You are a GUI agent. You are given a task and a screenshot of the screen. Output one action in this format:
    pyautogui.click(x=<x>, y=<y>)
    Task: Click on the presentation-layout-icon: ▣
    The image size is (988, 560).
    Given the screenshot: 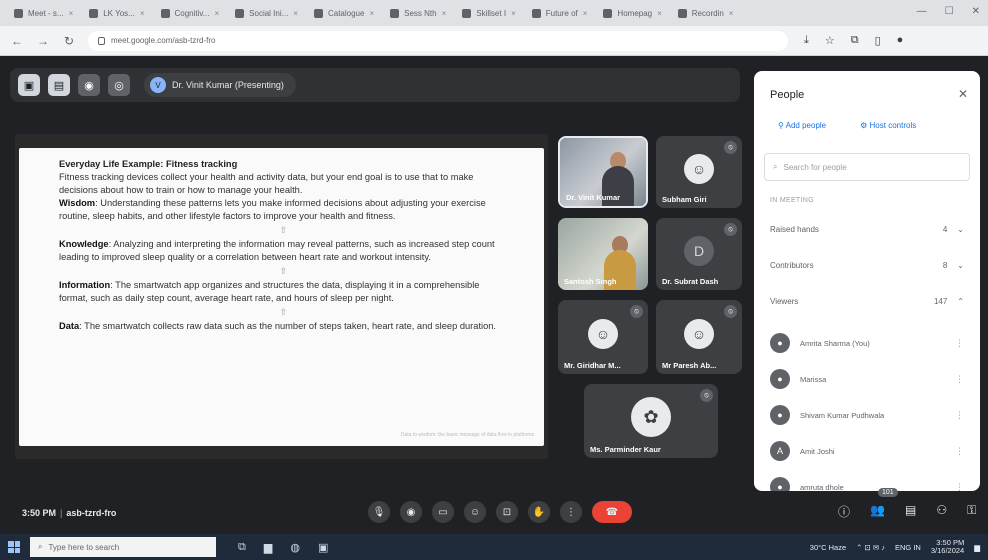 What is the action you would take?
    pyautogui.click(x=29, y=85)
    